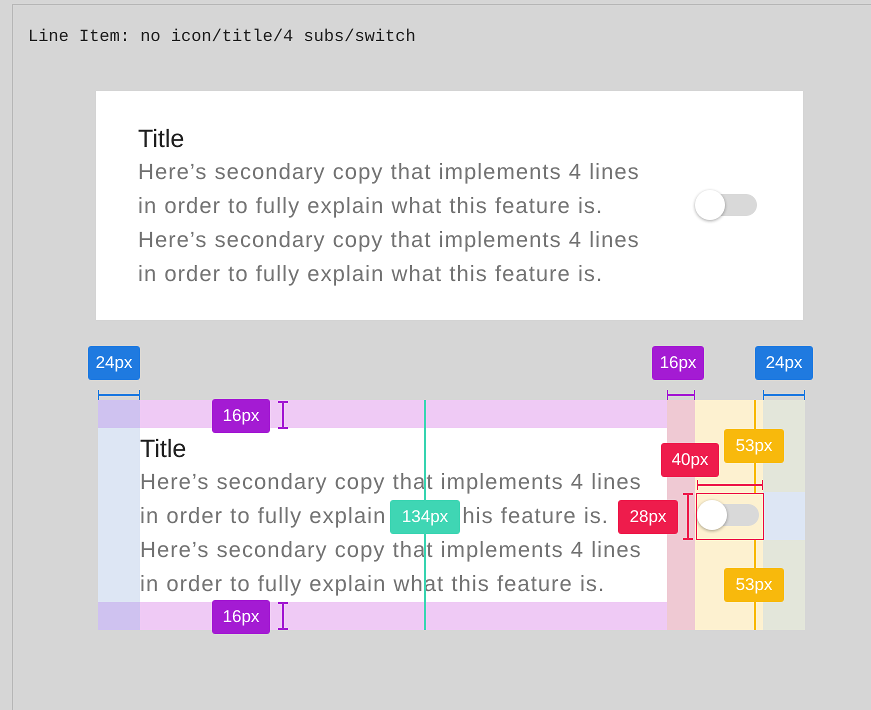  I want to click on switch-bounds-outline, so click(730, 516).